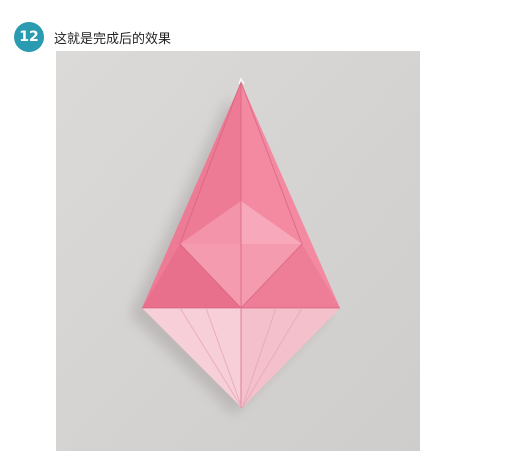 This screenshot has width=517, height=471. What do you see at coordinates (29, 37) in the screenshot?
I see `step-number-badge: 12` at bounding box center [29, 37].